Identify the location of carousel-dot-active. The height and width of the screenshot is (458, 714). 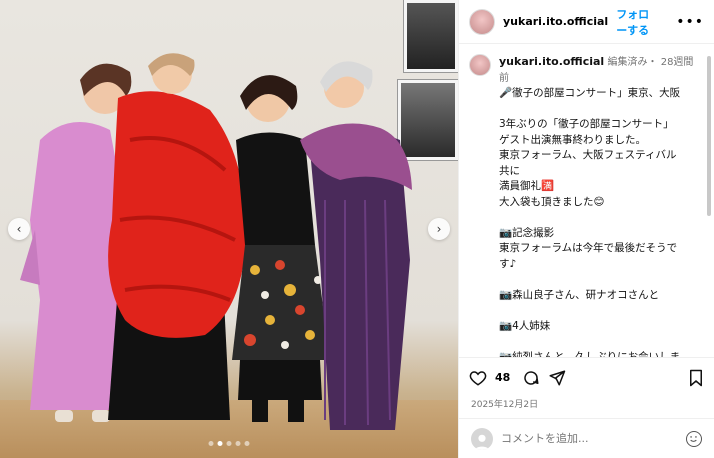
(220, 443).